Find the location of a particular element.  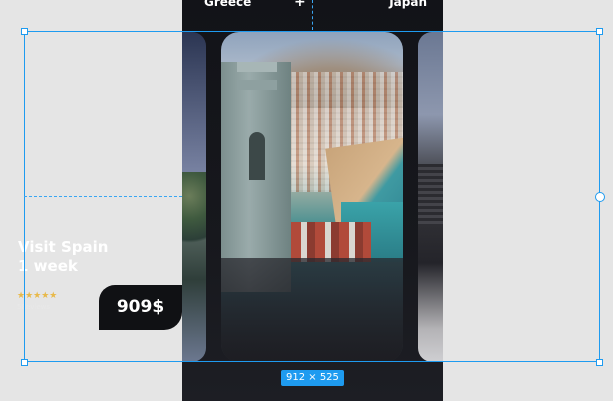

destination-tab-greece: Greece is located at coordinates (227, 4).